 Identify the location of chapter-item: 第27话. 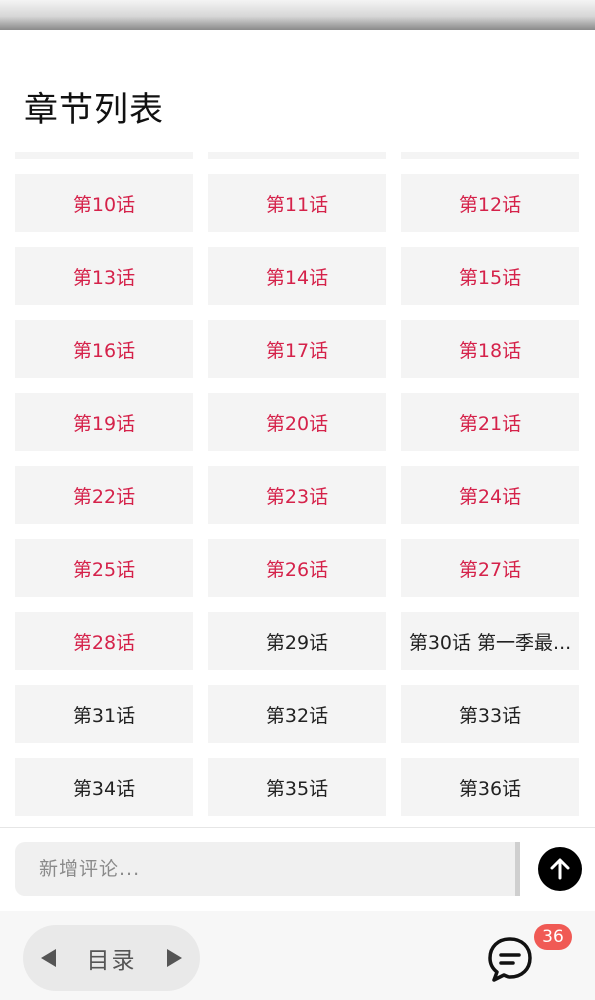
(490, 568).